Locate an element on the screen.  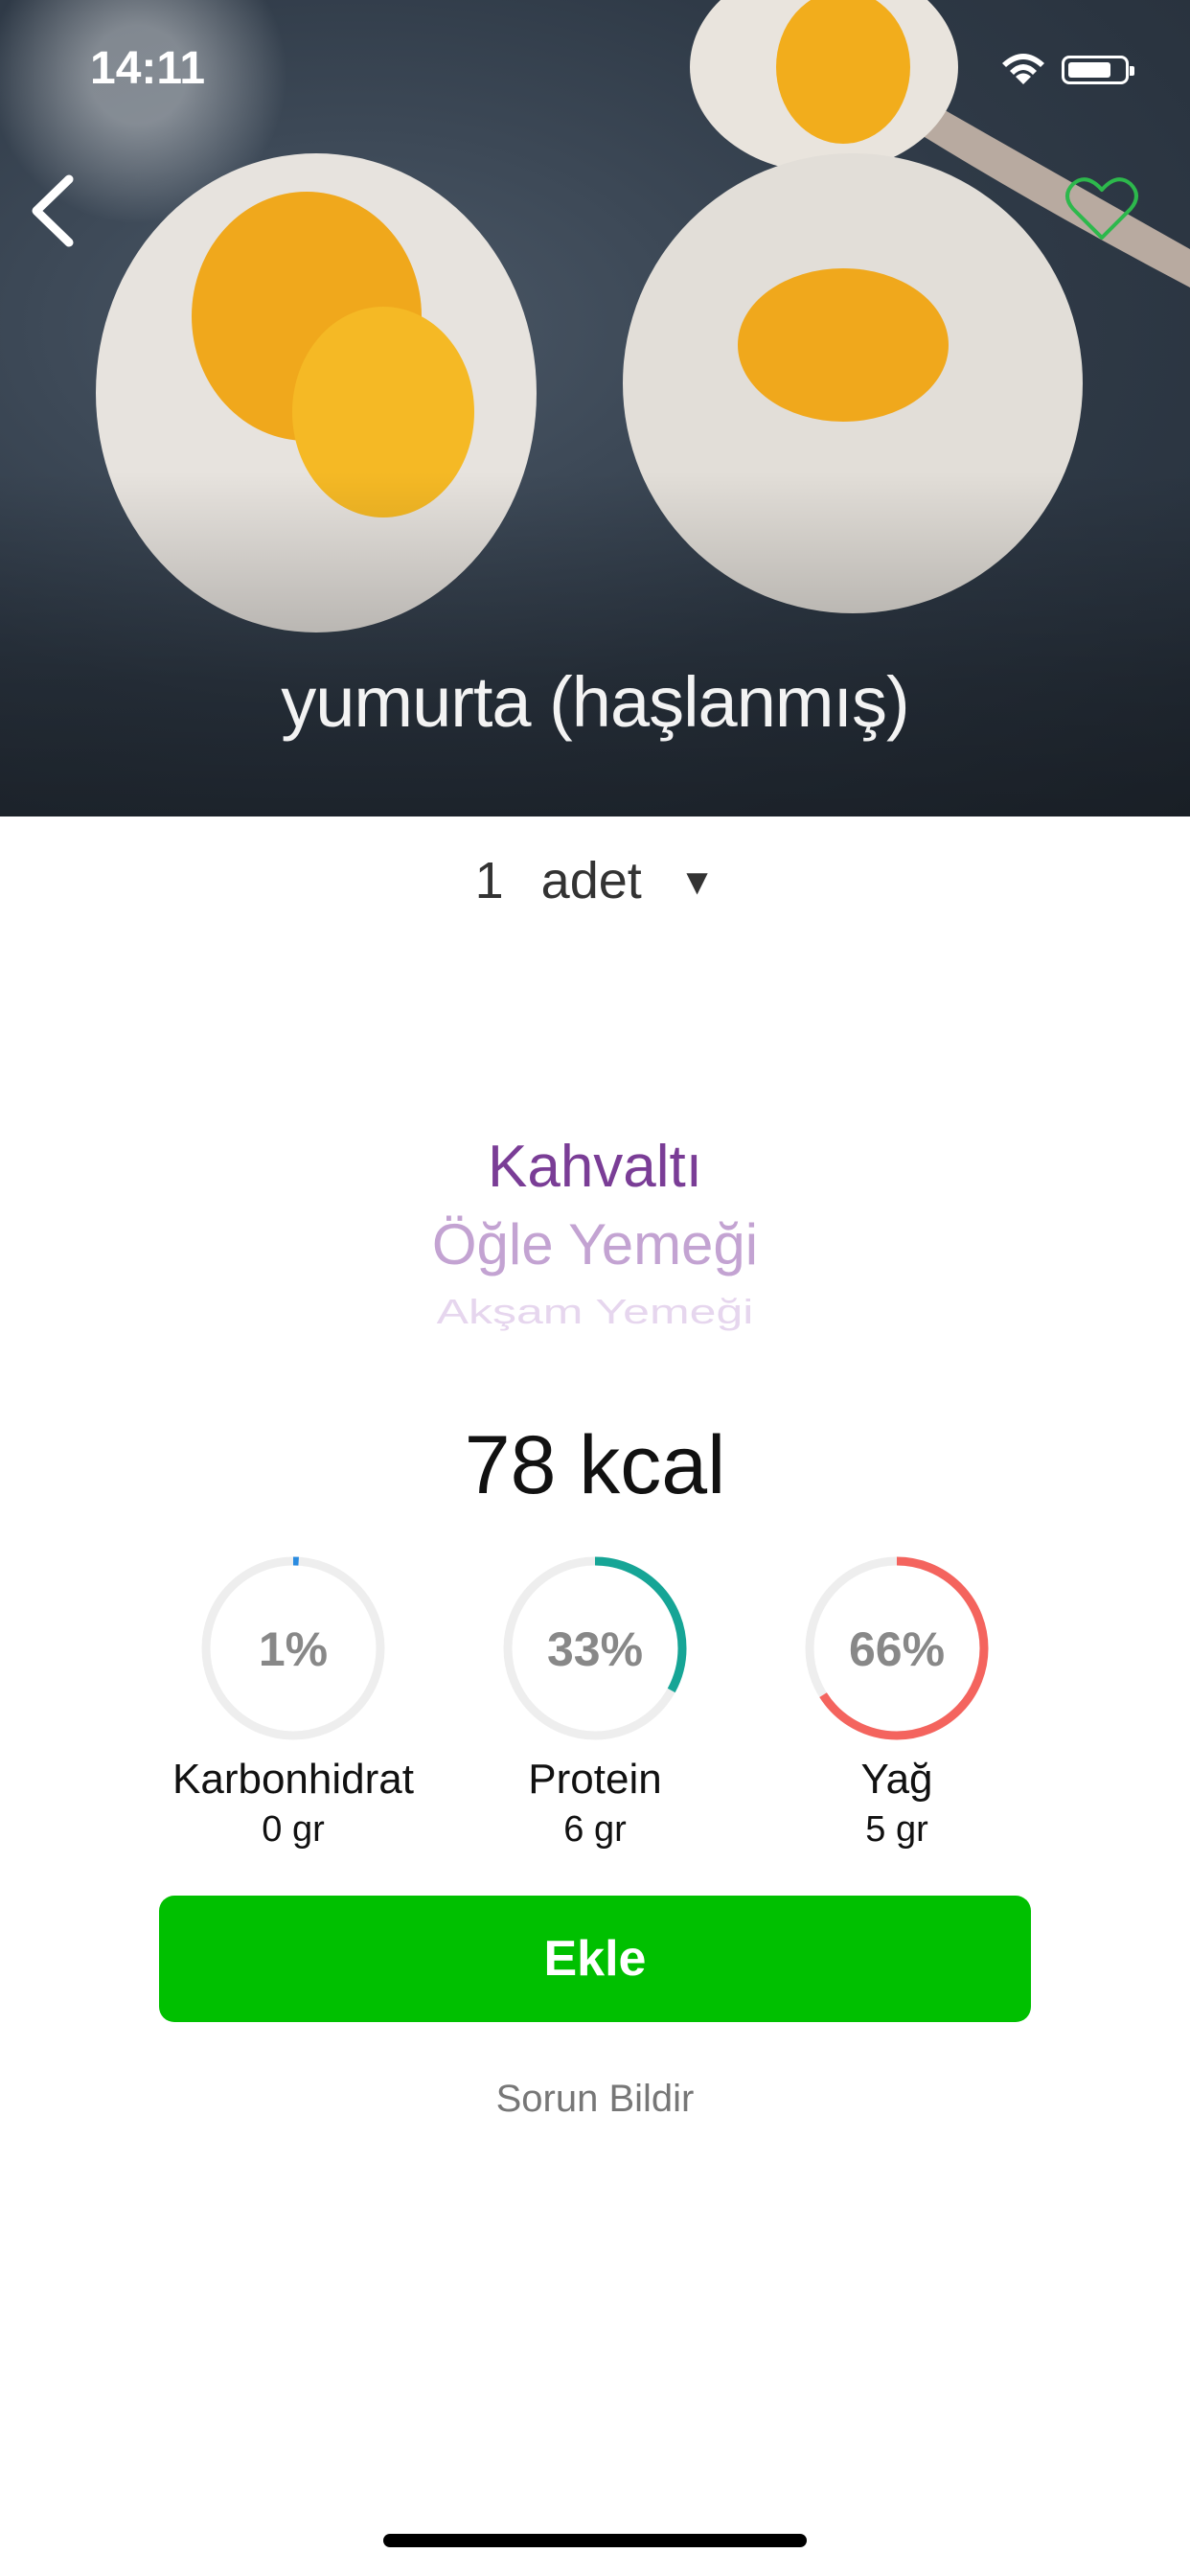
meal-picker: Kahvaltı Öğle Yemeği Akşam Yemeği is located at coordinates (595, 1231).